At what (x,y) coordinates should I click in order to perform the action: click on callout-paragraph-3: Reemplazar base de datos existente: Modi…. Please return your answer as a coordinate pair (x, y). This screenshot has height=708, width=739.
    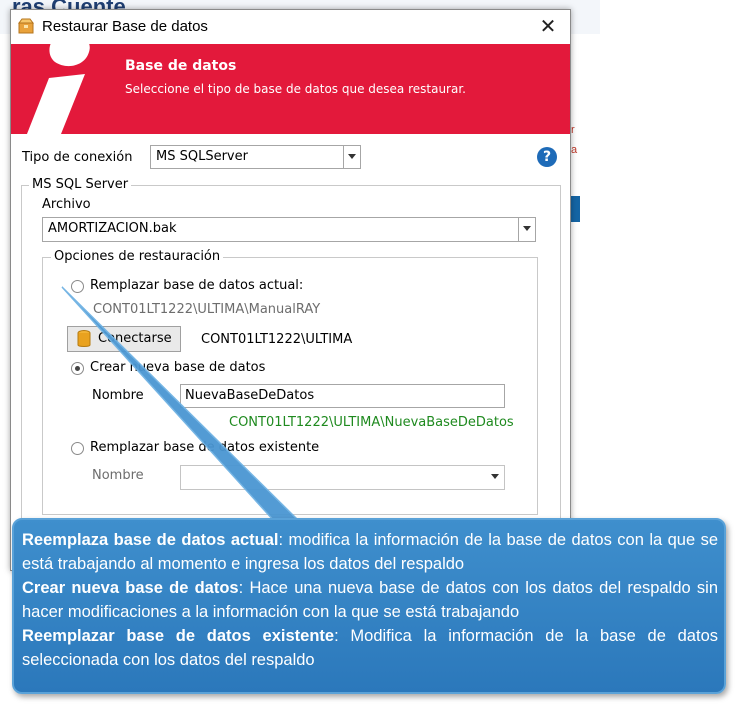
    Looking at the image, I should click on (370, 648).